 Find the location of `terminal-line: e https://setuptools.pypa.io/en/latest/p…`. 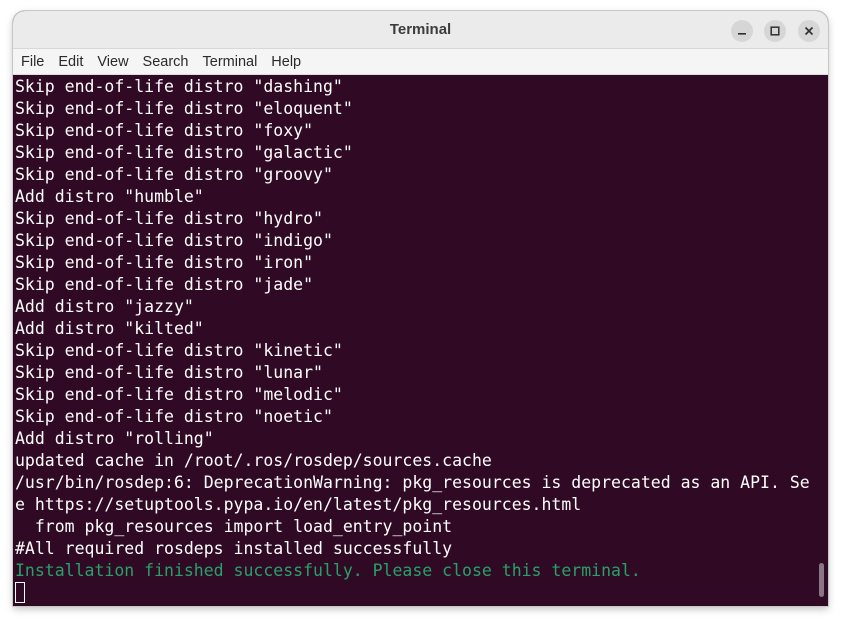

terminal-line: e https://setuptools.pypa.io/en/latest/p… is located at coordinates (298, 504).